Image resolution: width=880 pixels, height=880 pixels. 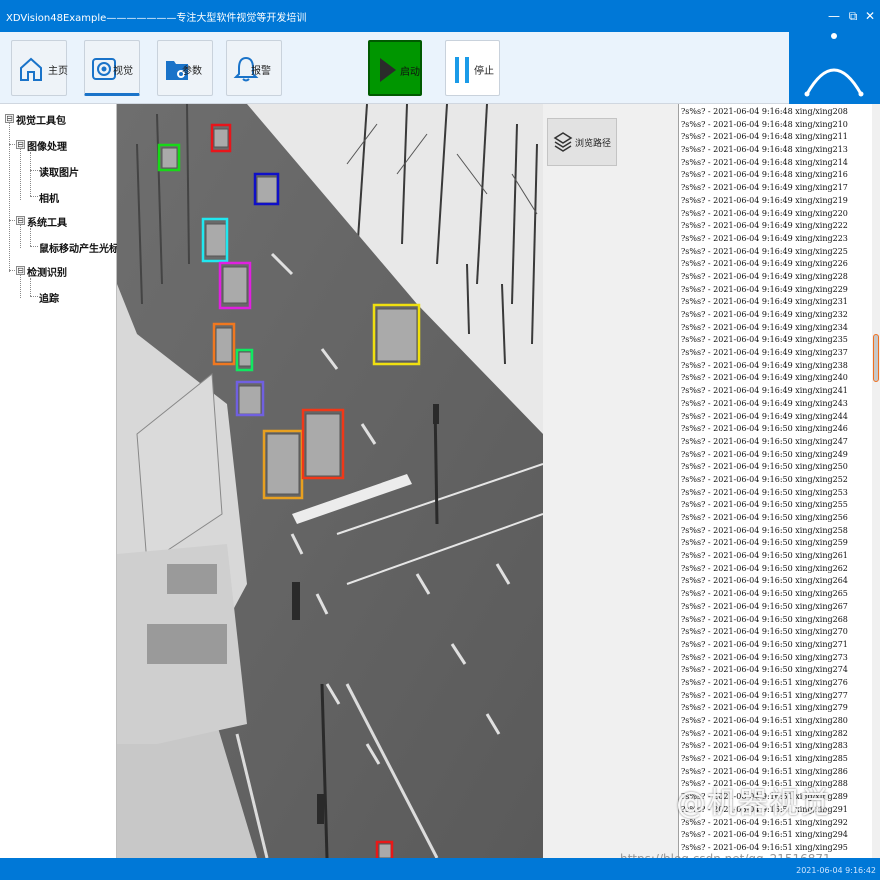 What do you see at coordinates (20, 220) in the screenshot?
I see `tree-expander-system-tools: ⊟` at bounding box center [20, 220].